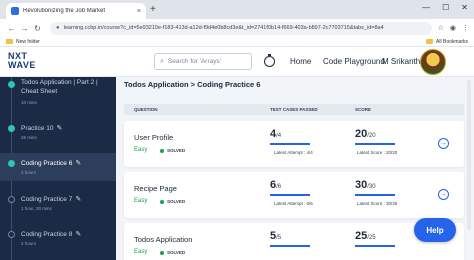 This screenshot has height=260, width=474. Describe the element at coordinates (363, 109) in the screenshot. I see `col-score: SCORE` at that location.